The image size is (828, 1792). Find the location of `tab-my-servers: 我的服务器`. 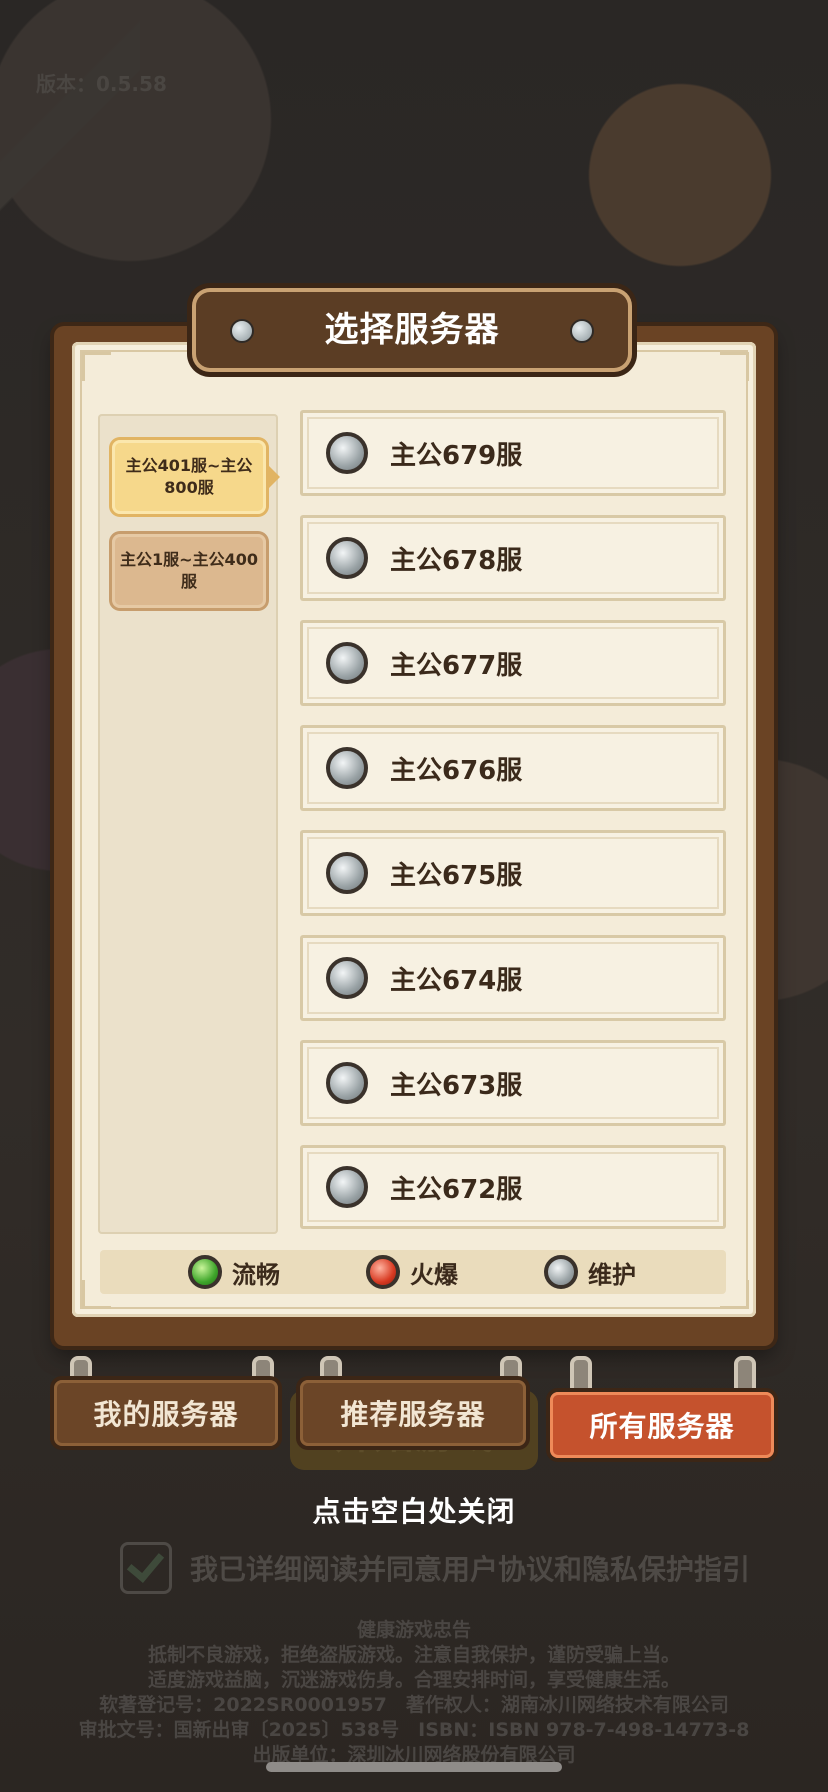

tab-my-servers: 我的服务器 is located at coordinates (166, 1413).